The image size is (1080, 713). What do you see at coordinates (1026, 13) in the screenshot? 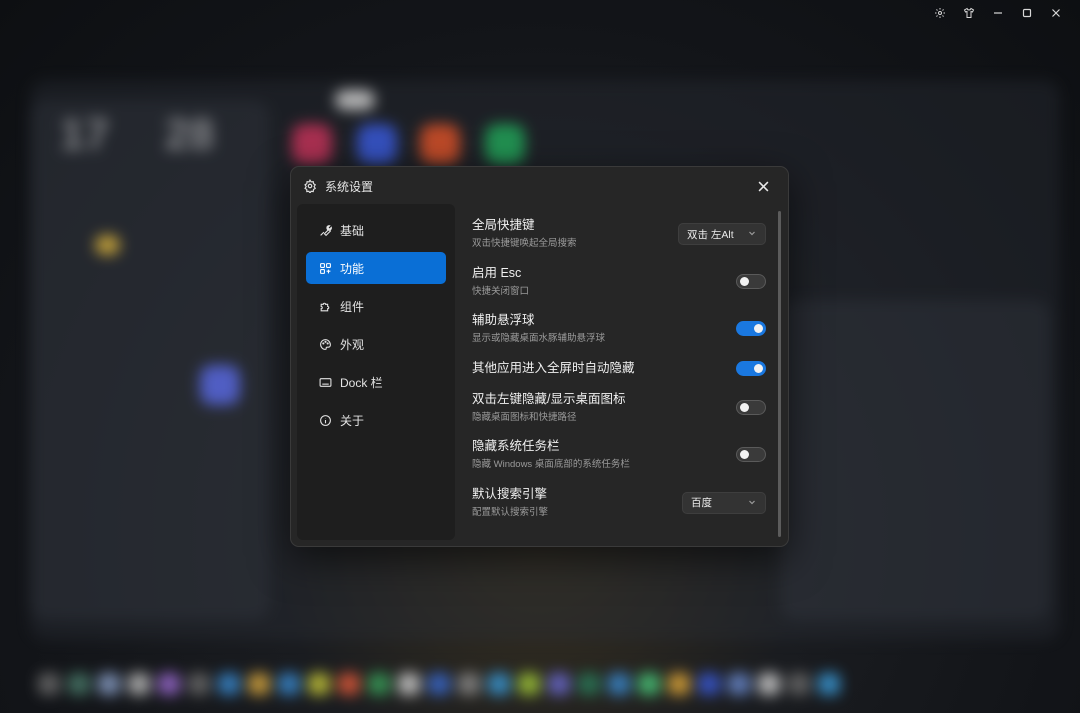
I see `maximize-icon` at bounding box center [1026, 13].